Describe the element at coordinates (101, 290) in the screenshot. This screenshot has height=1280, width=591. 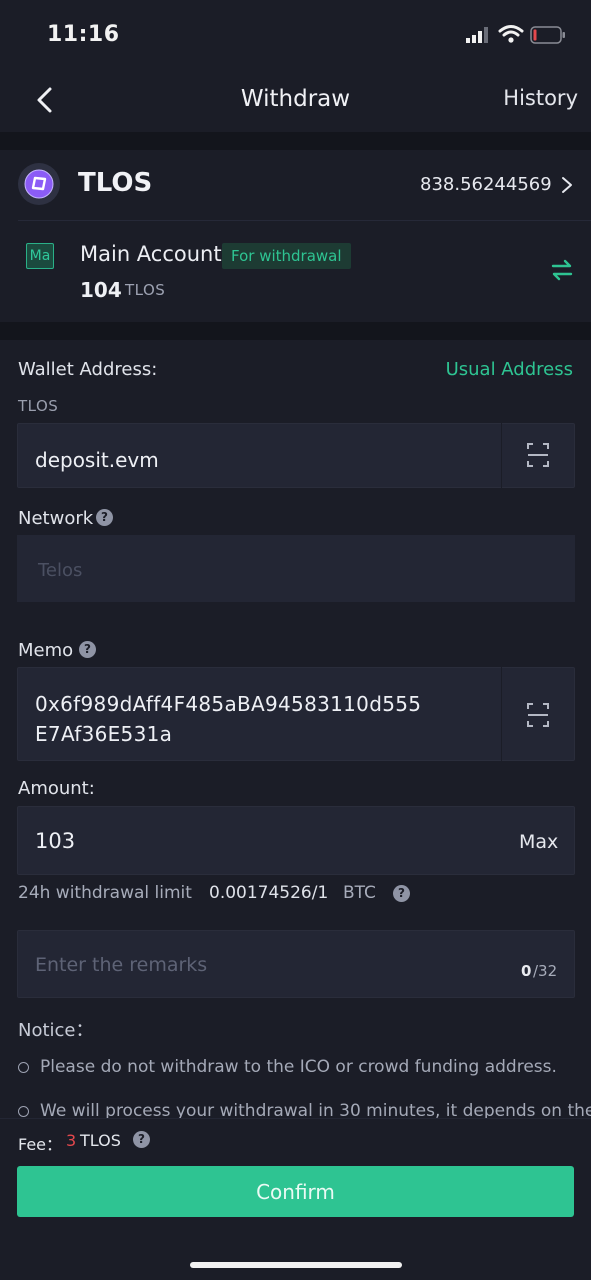
I see `account-amount: 104` at that location.